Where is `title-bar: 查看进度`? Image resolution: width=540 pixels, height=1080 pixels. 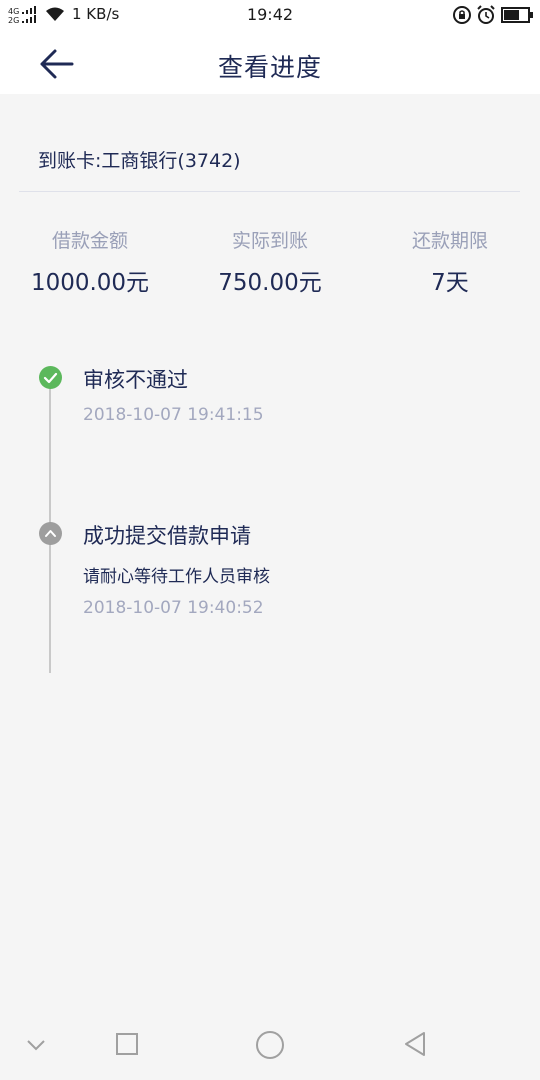 title-bar: 查看进度 is located at coordinates (270, 62).